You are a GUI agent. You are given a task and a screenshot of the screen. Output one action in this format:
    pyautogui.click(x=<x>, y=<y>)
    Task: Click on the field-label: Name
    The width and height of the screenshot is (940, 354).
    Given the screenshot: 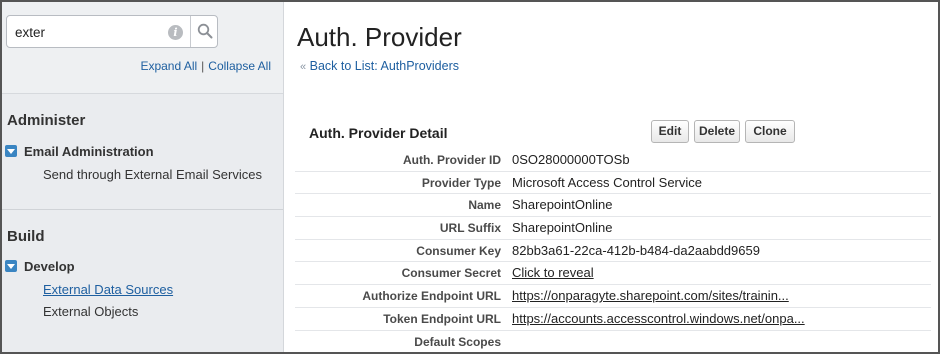 What is the action you would take?
    pyautogui.click(x=484, y=205)
    